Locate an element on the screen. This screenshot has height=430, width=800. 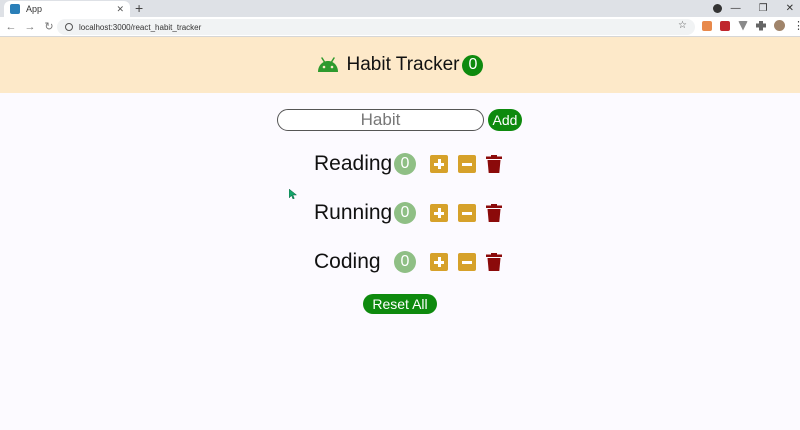
extensions-area: ⋮ is located at coordinates (751, 25).